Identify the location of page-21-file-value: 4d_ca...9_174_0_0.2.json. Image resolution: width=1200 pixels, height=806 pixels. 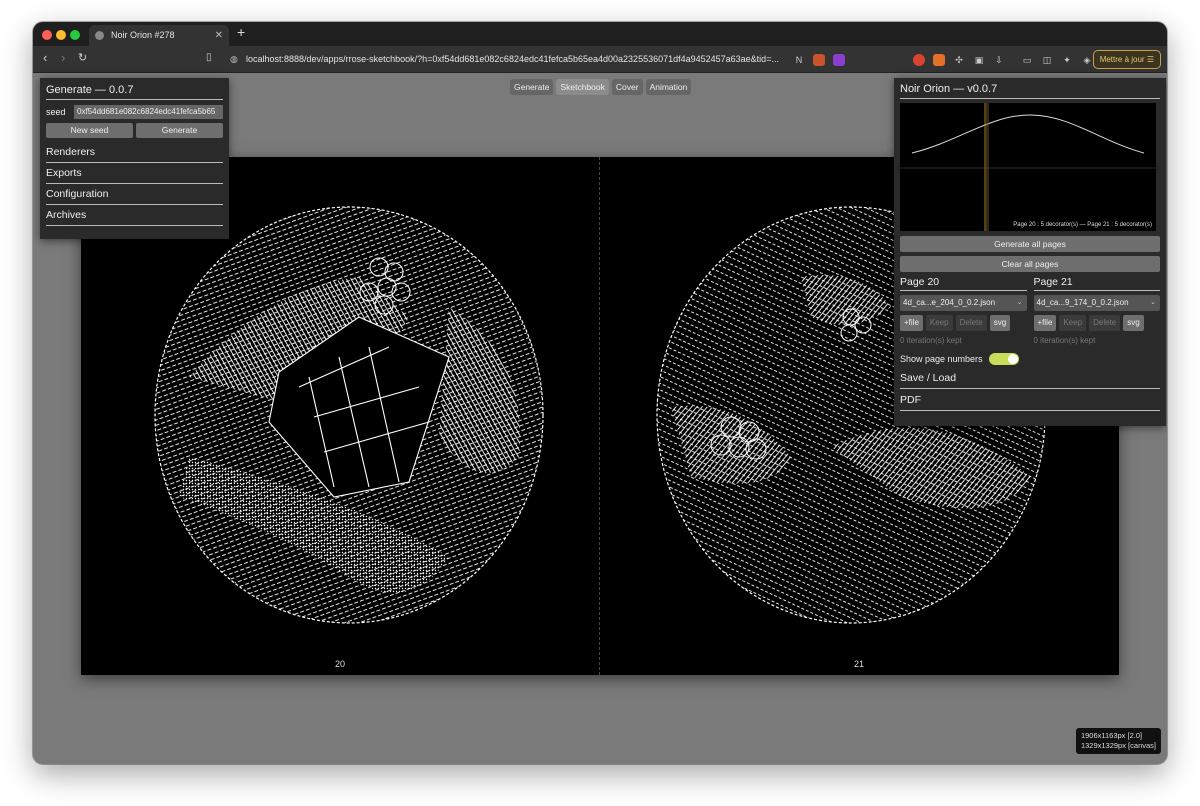
(1082, 302).